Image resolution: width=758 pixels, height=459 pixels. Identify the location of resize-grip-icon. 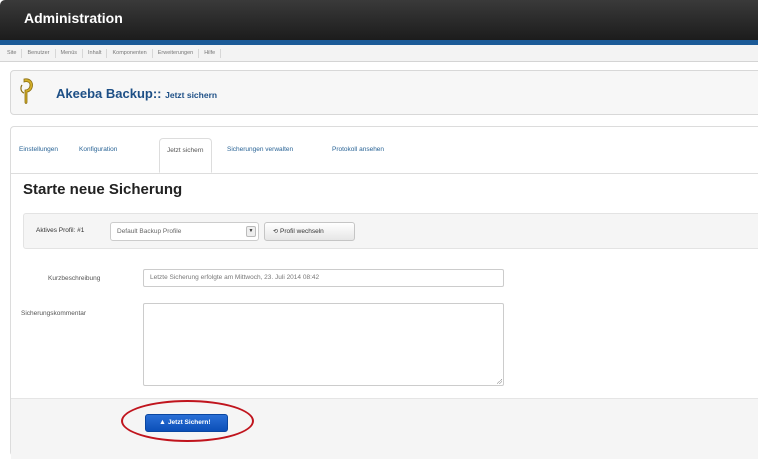
(499, 381).